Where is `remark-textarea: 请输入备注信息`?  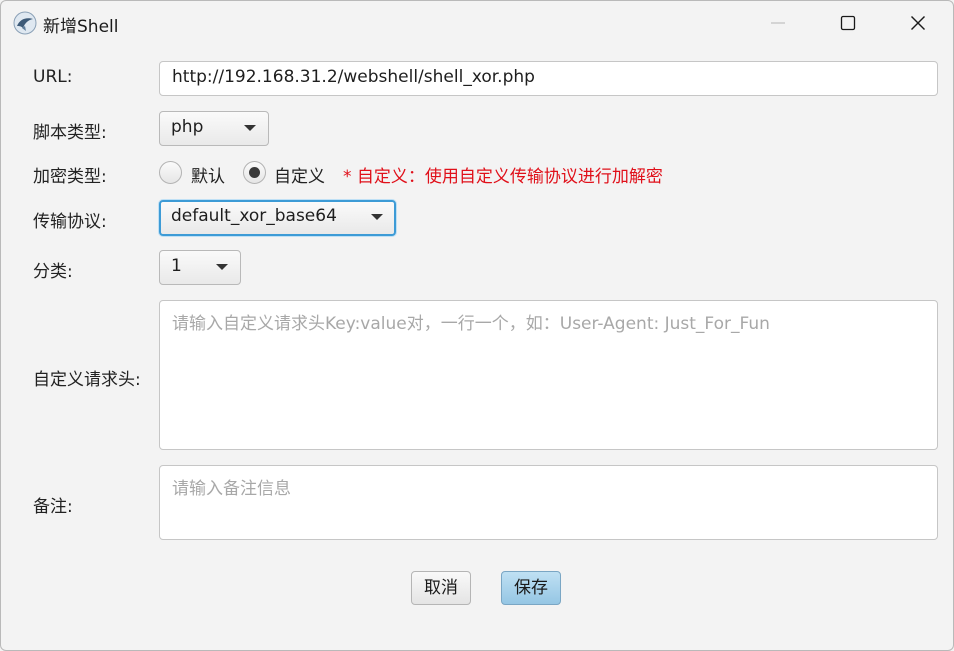
remark-textarea: 请输入备注信息 is located at coordinates (548, 502).